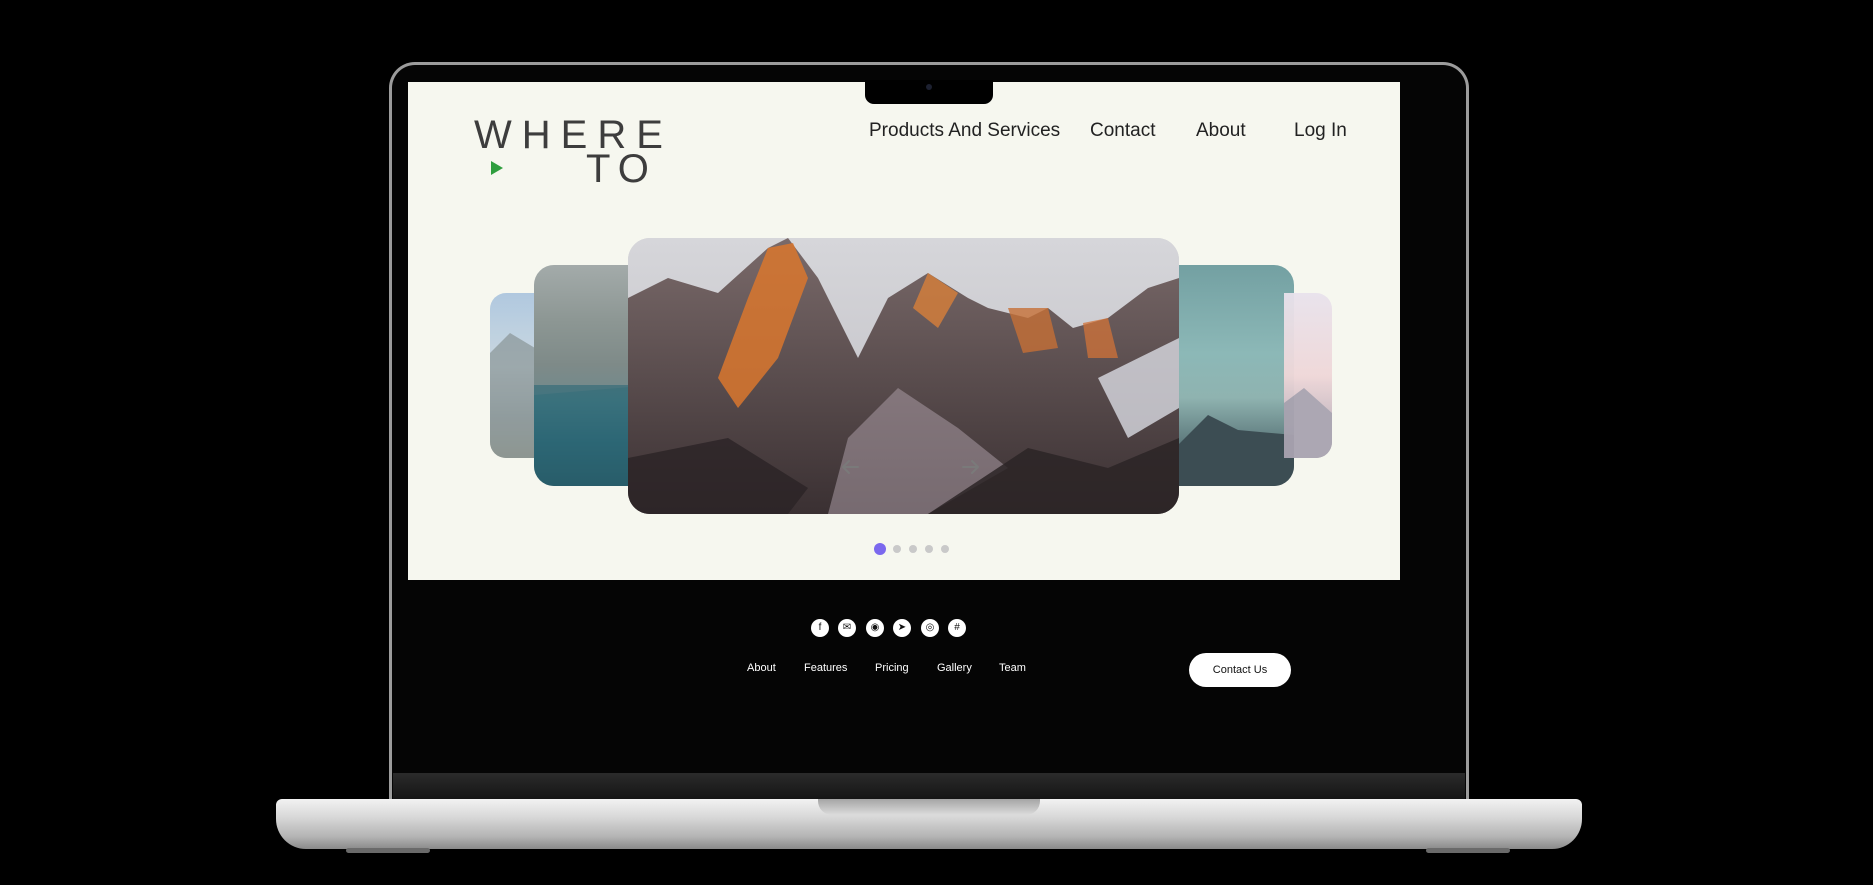 The image size is (1873, 885). I want to click on camera-icon, so click(929, 87).